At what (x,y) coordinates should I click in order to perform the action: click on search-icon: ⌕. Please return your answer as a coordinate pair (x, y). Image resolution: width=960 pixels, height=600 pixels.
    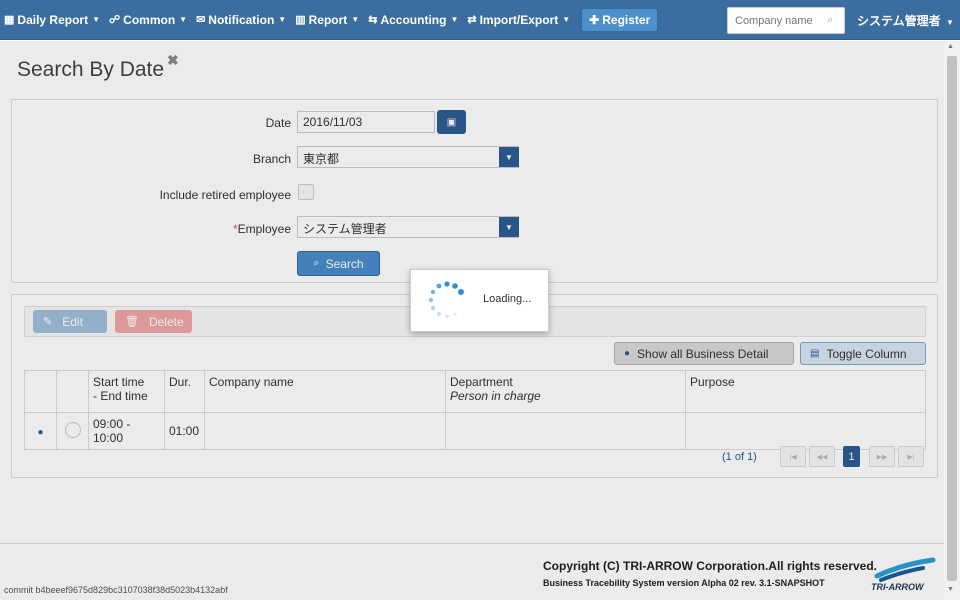
    Looking at the image, I should click on (830, 20).